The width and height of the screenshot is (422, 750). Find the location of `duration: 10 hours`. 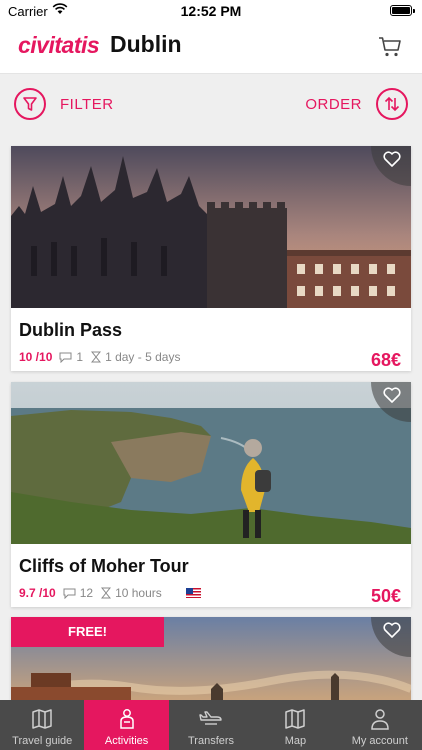

duration: 10 hours is located at coordinates (138, 593).